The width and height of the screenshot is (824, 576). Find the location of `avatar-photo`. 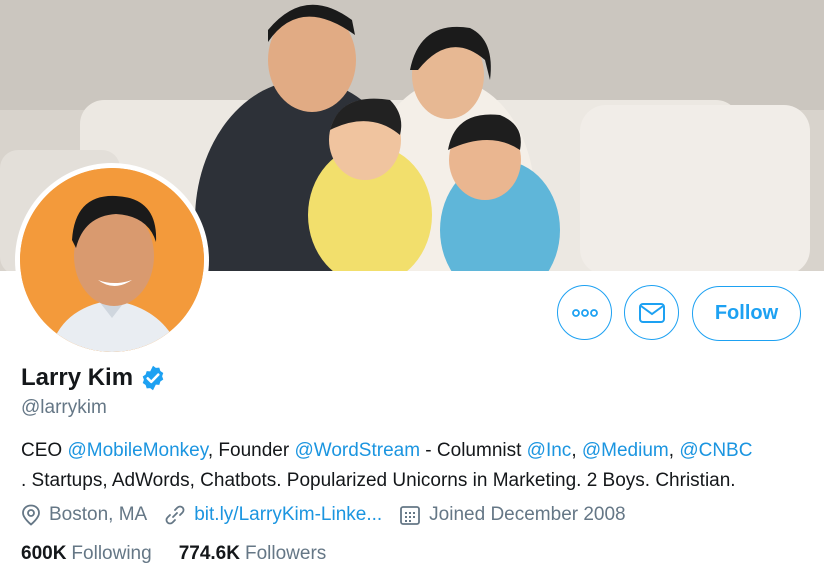

avatar-photo is located at coordinates (112, 260).